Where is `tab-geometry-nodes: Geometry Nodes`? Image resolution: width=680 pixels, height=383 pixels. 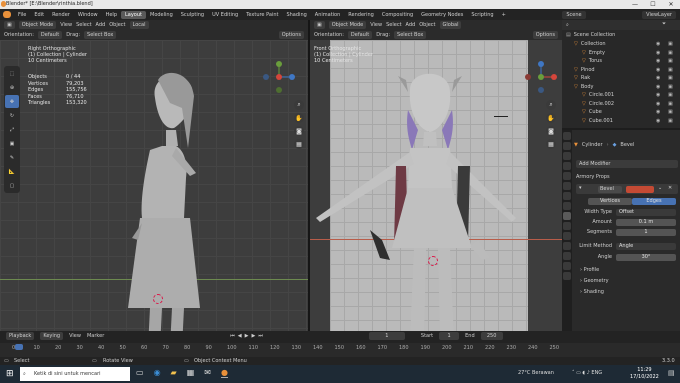
tab-geometry-nodes: Geometry Nodes is located at coordinates (442, 15).